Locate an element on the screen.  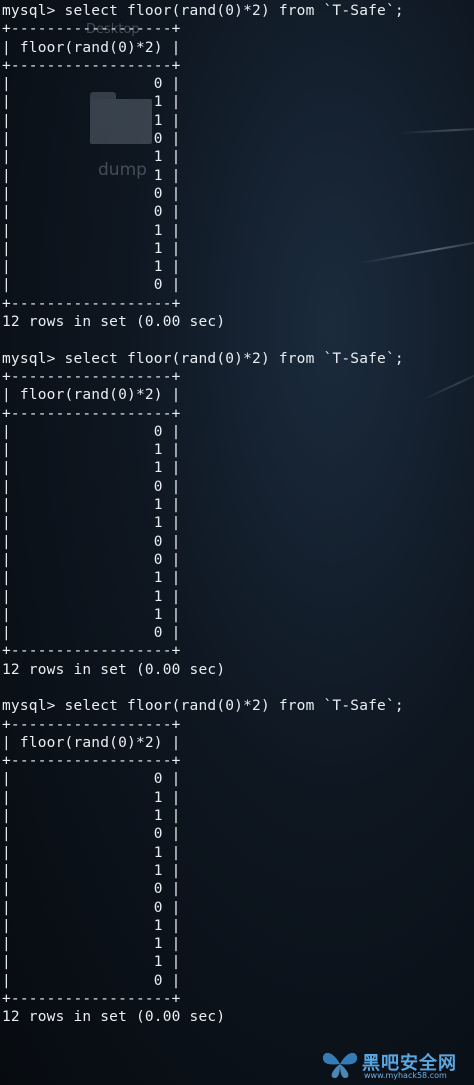
watermark-url: www.myhack58.com is located at coordinates (405, 1075).